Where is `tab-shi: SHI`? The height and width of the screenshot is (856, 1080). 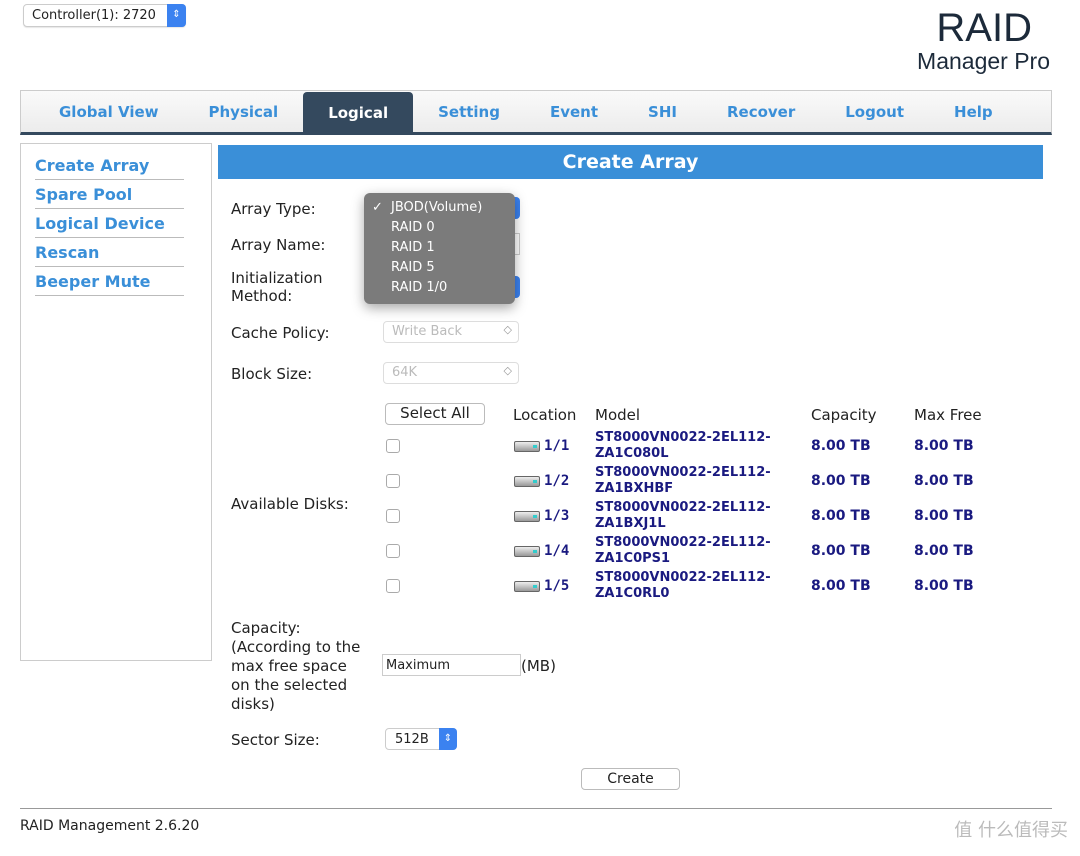
tab-shi: SHI is located at coordinates (662, 111).